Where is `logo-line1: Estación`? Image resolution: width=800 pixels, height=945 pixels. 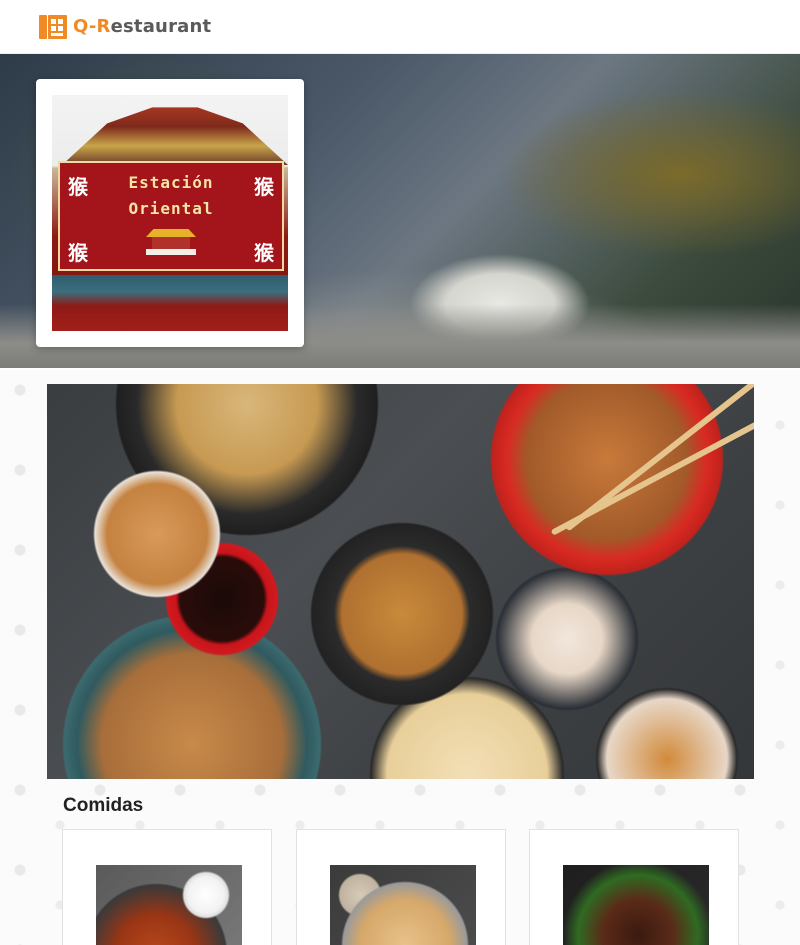
logo-line1: Estación is located at coordinates (171, 182).